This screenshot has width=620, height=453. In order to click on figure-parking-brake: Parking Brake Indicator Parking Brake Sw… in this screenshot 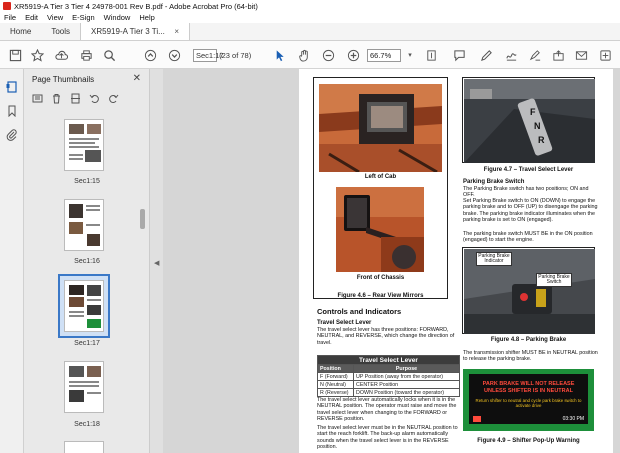, I will do `click(528, 290)`.